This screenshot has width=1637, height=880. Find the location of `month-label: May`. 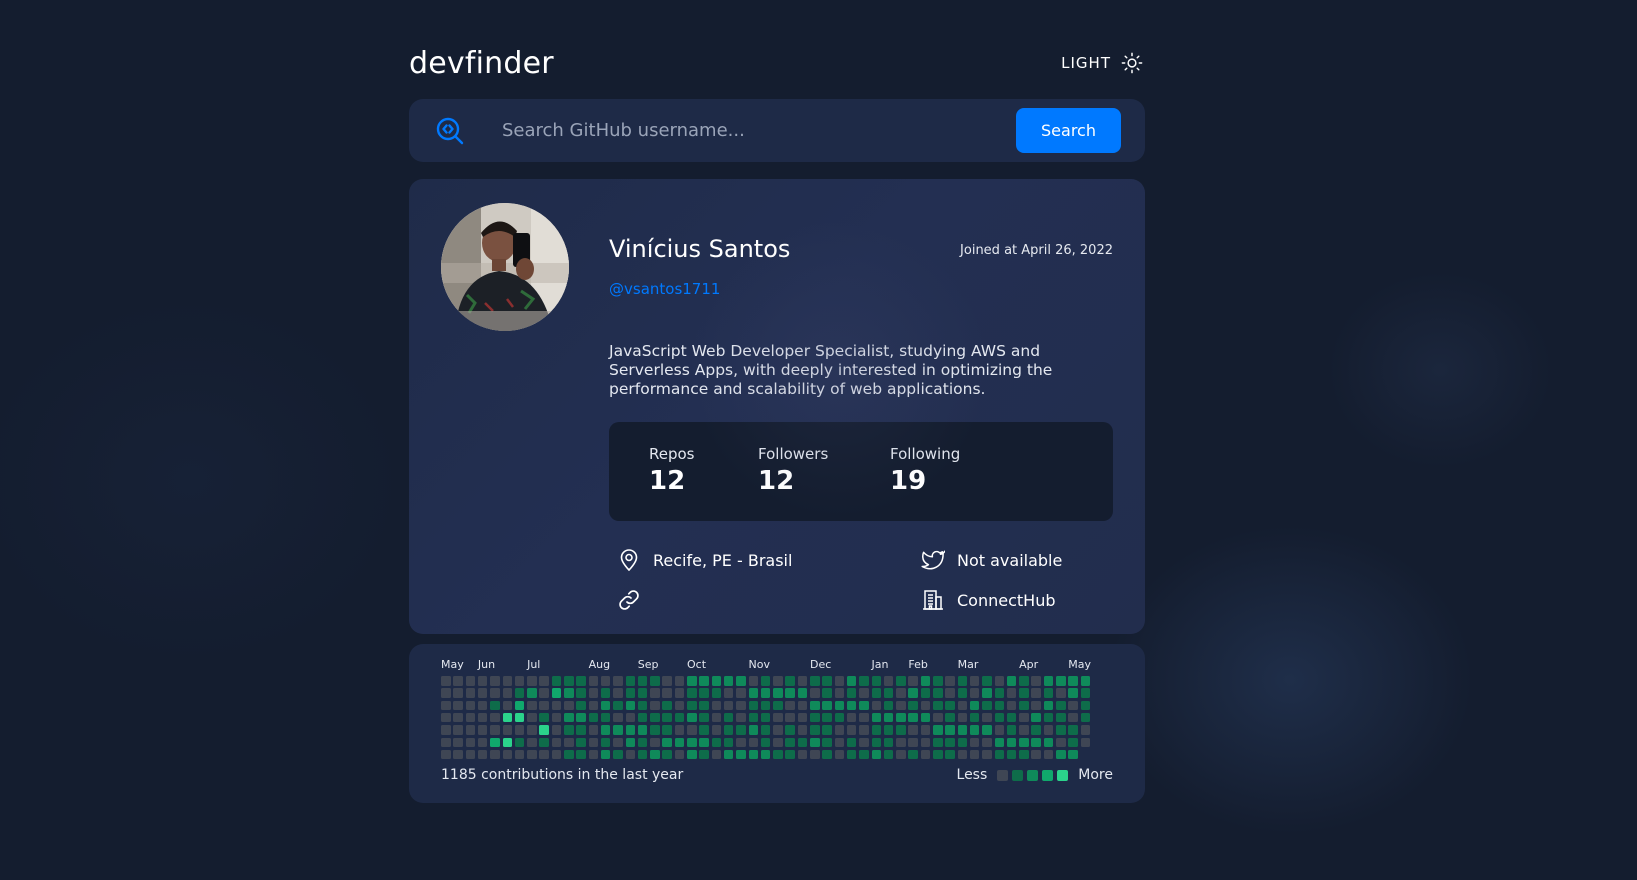

month-label: May is located at coordinates (452, 664).